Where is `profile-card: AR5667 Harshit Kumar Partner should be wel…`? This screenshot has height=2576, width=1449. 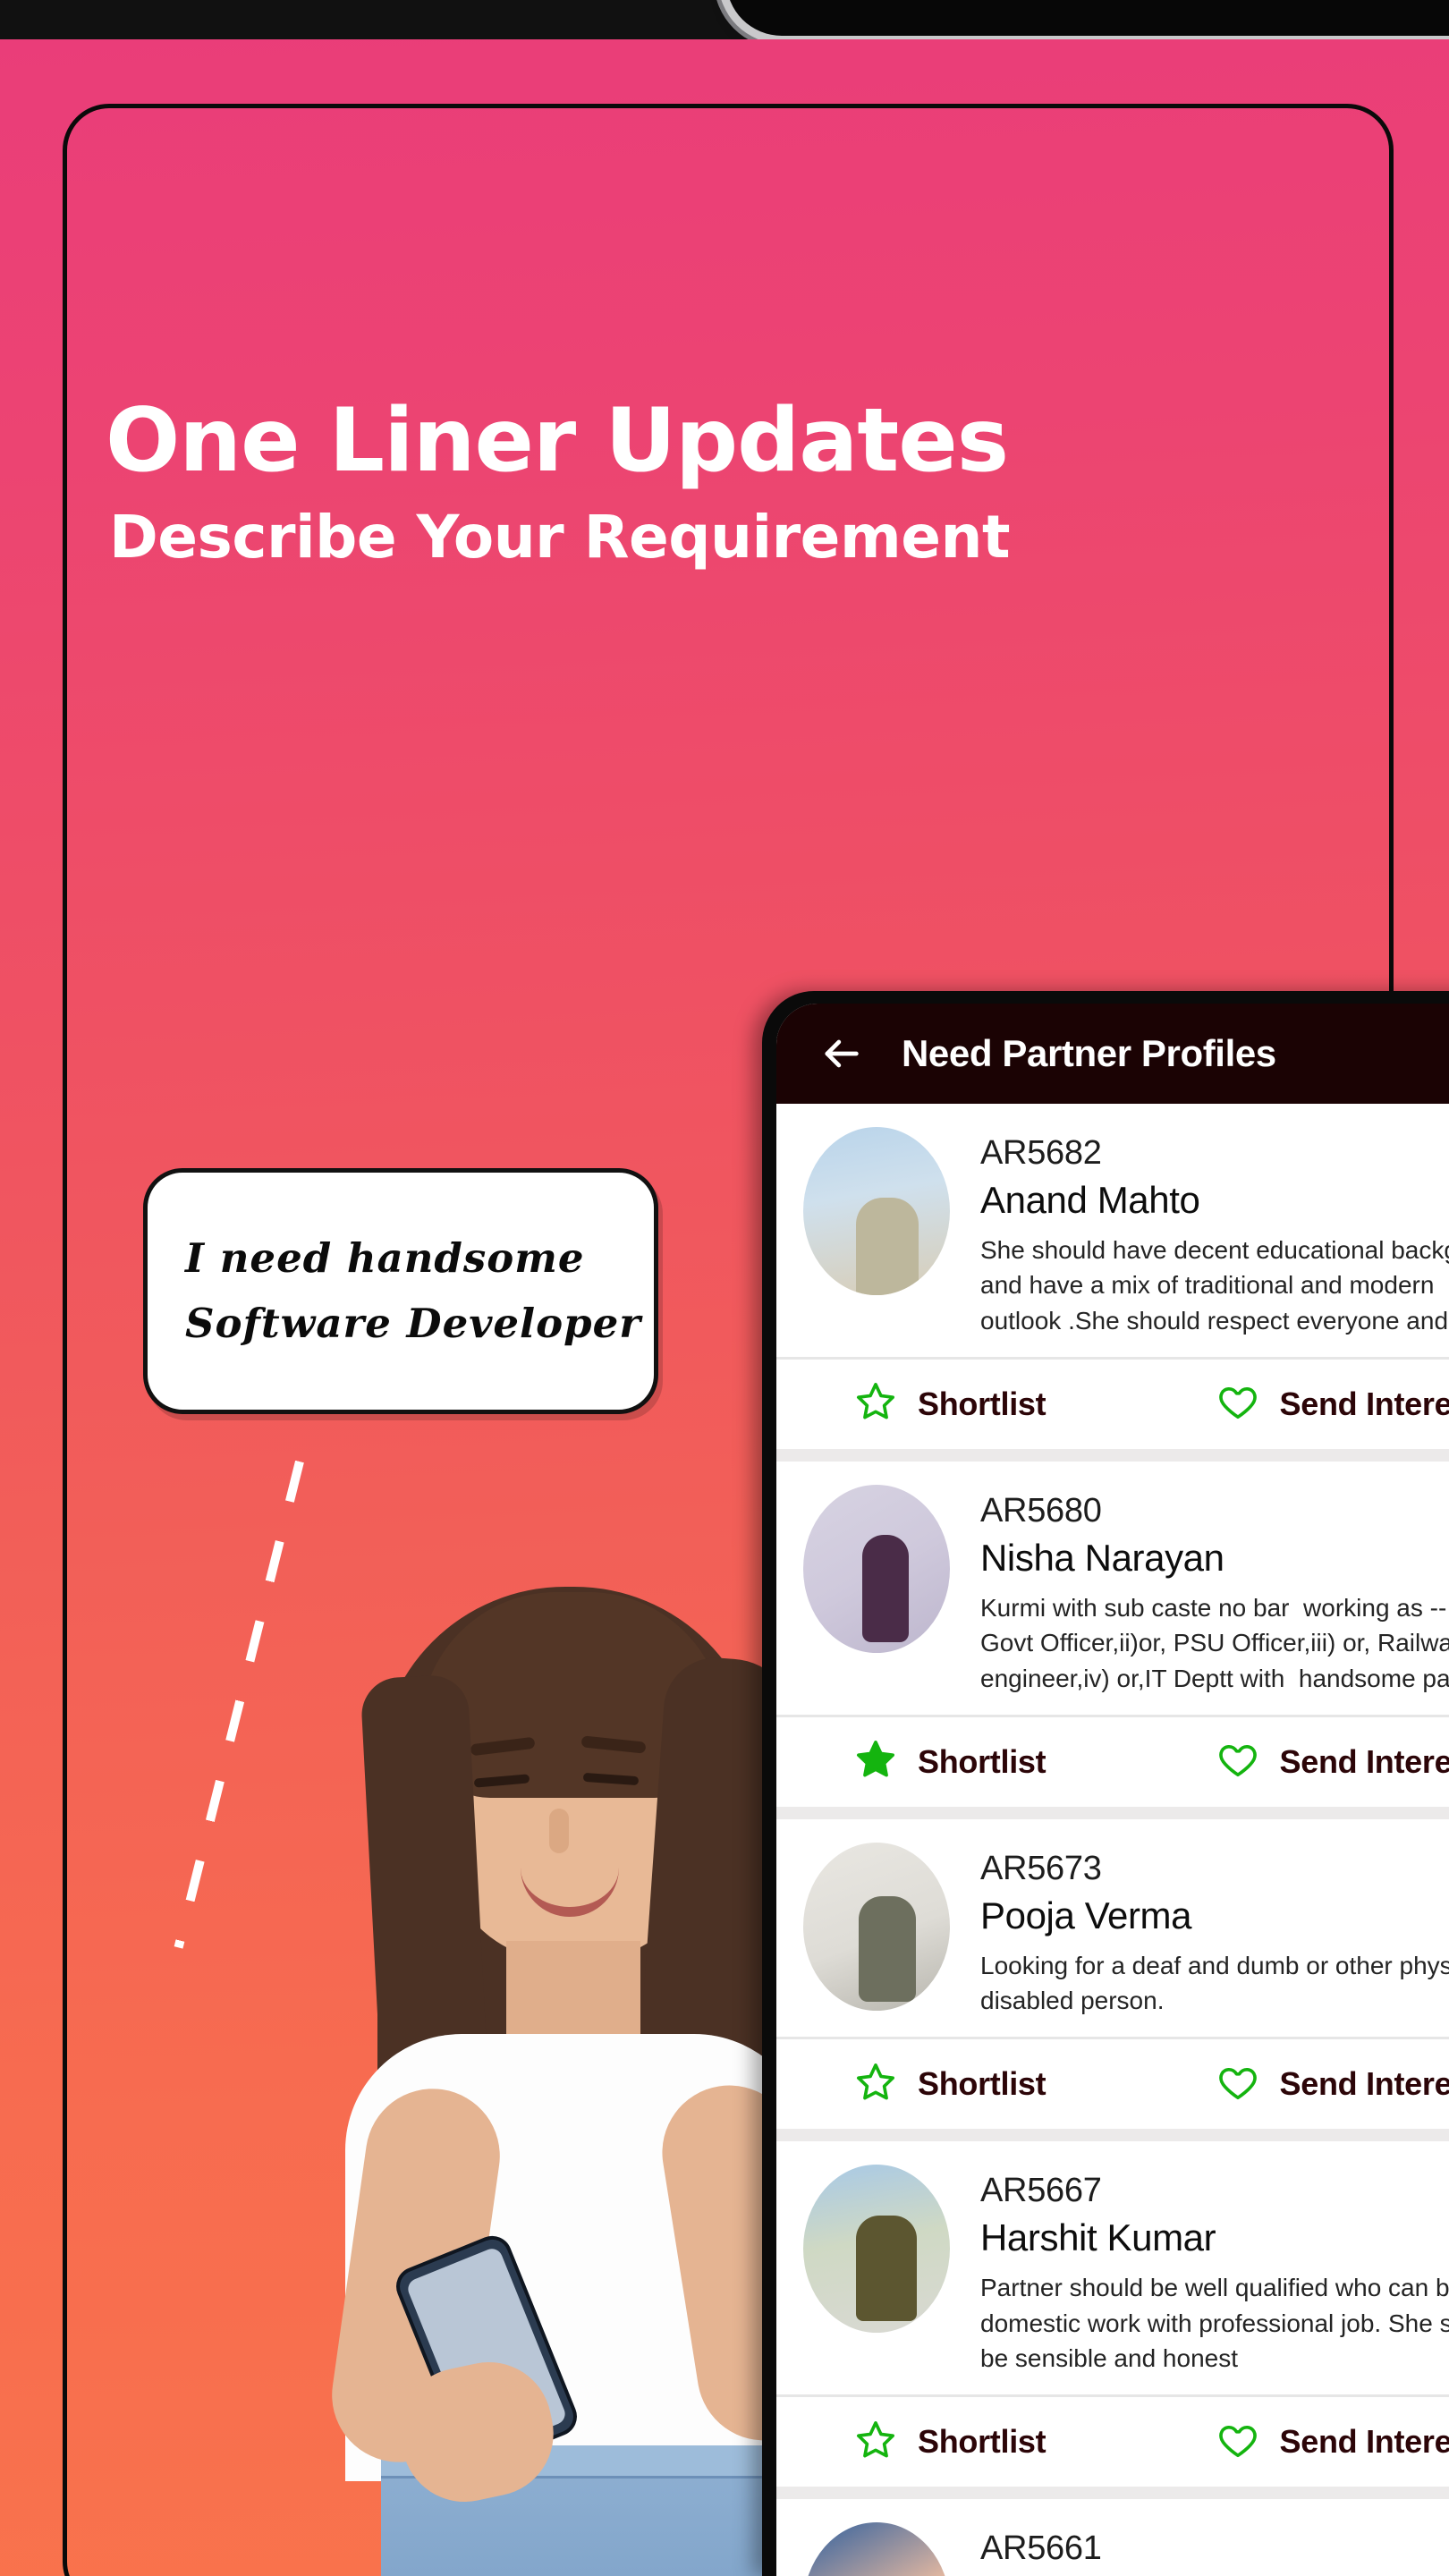
profile-card: AR5667 Harshit Kumar Partner should be wel… is located at coordinates (1112, 2314).